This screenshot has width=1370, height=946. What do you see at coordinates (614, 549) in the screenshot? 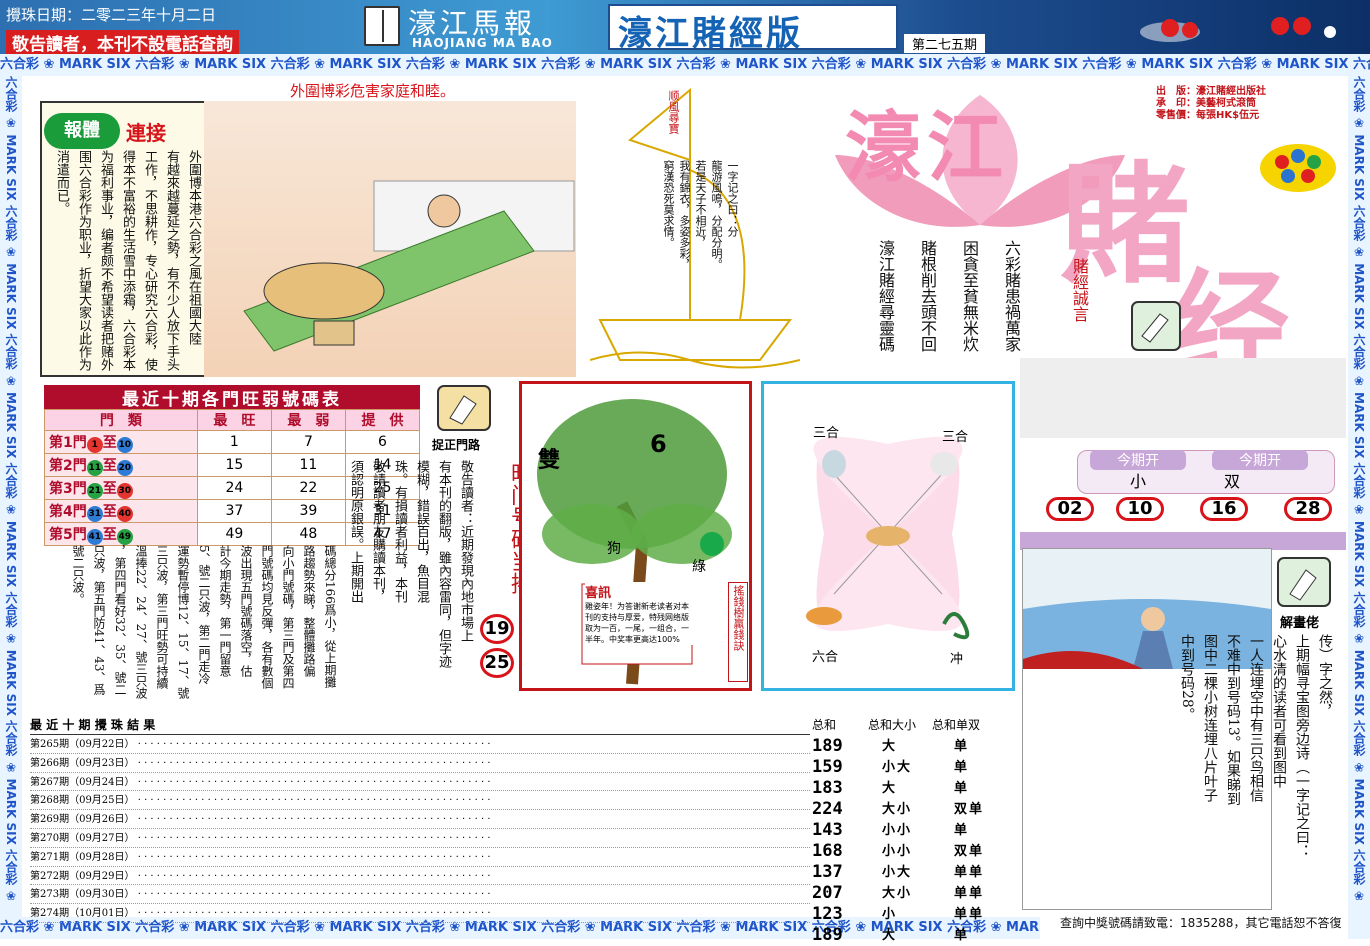
I see `tree-dog: 狗` at bounding box center [614, 549].